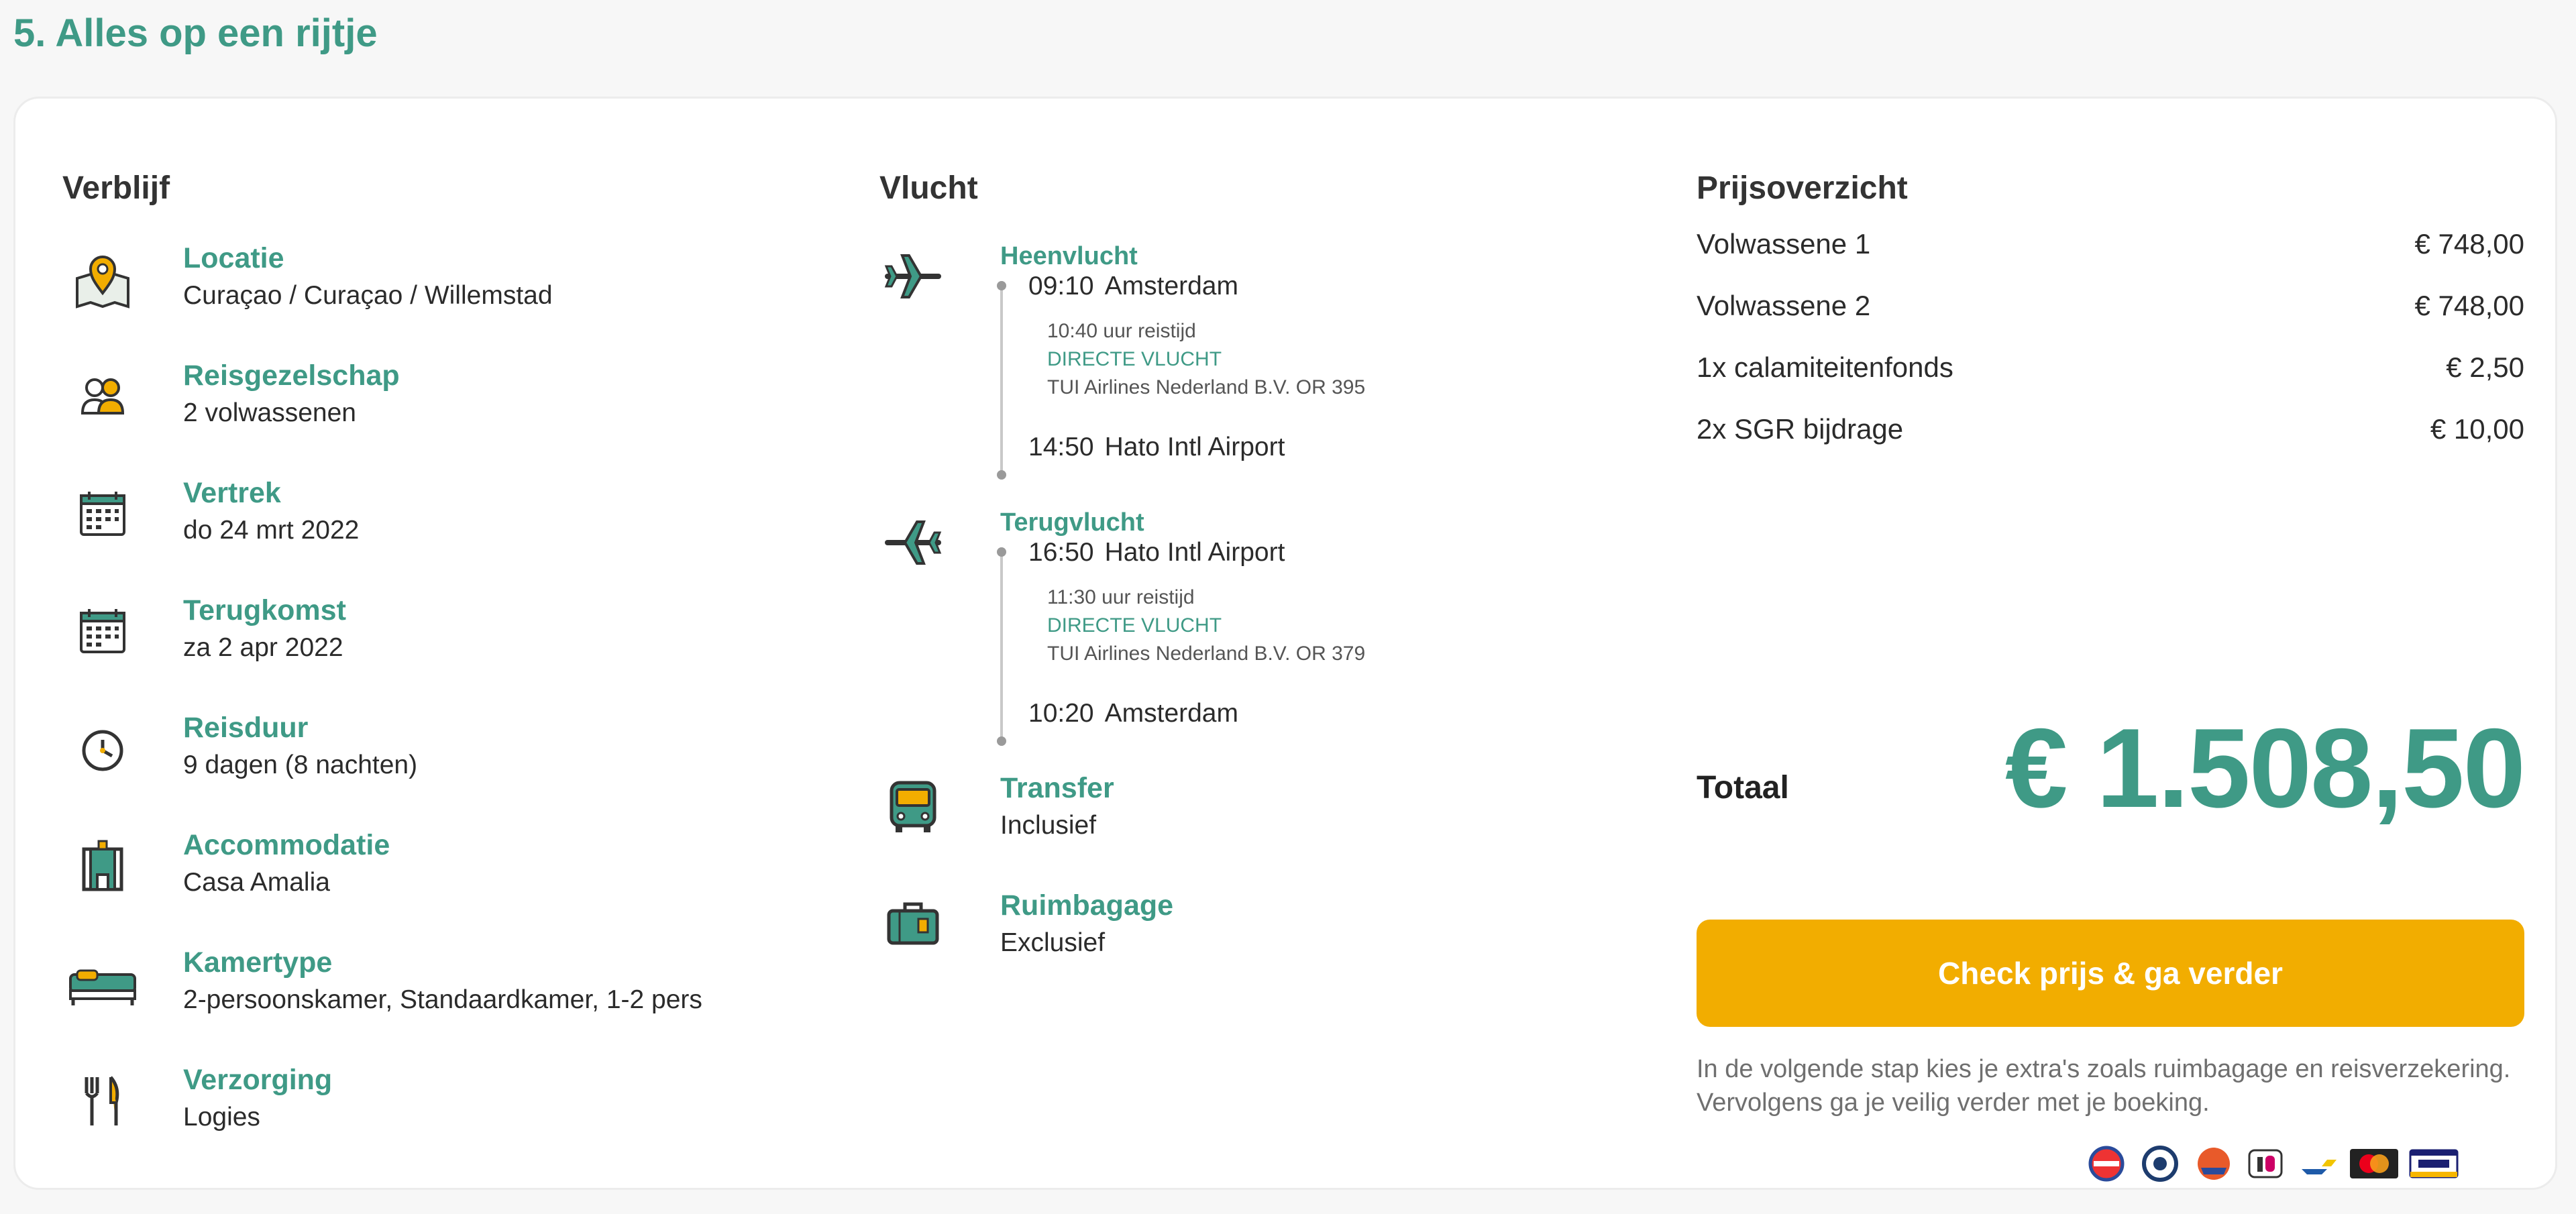  I want to click on stay-item-value: do 24 mrt 2022, so click(271, 530).